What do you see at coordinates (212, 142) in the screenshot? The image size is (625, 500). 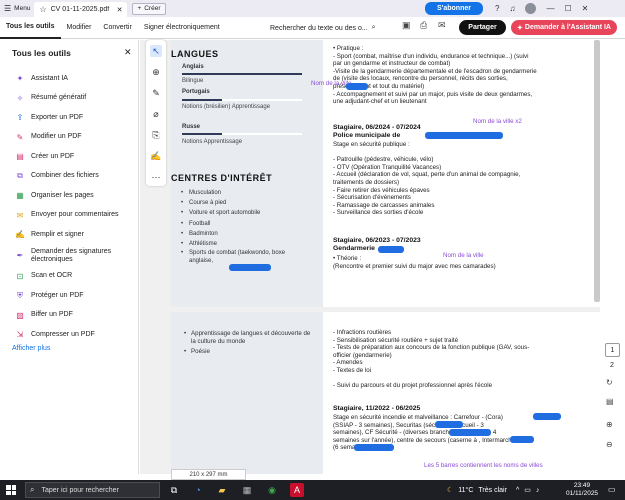 I see `language-level: Notions Apprentissage` at bounding box center [212, 142].